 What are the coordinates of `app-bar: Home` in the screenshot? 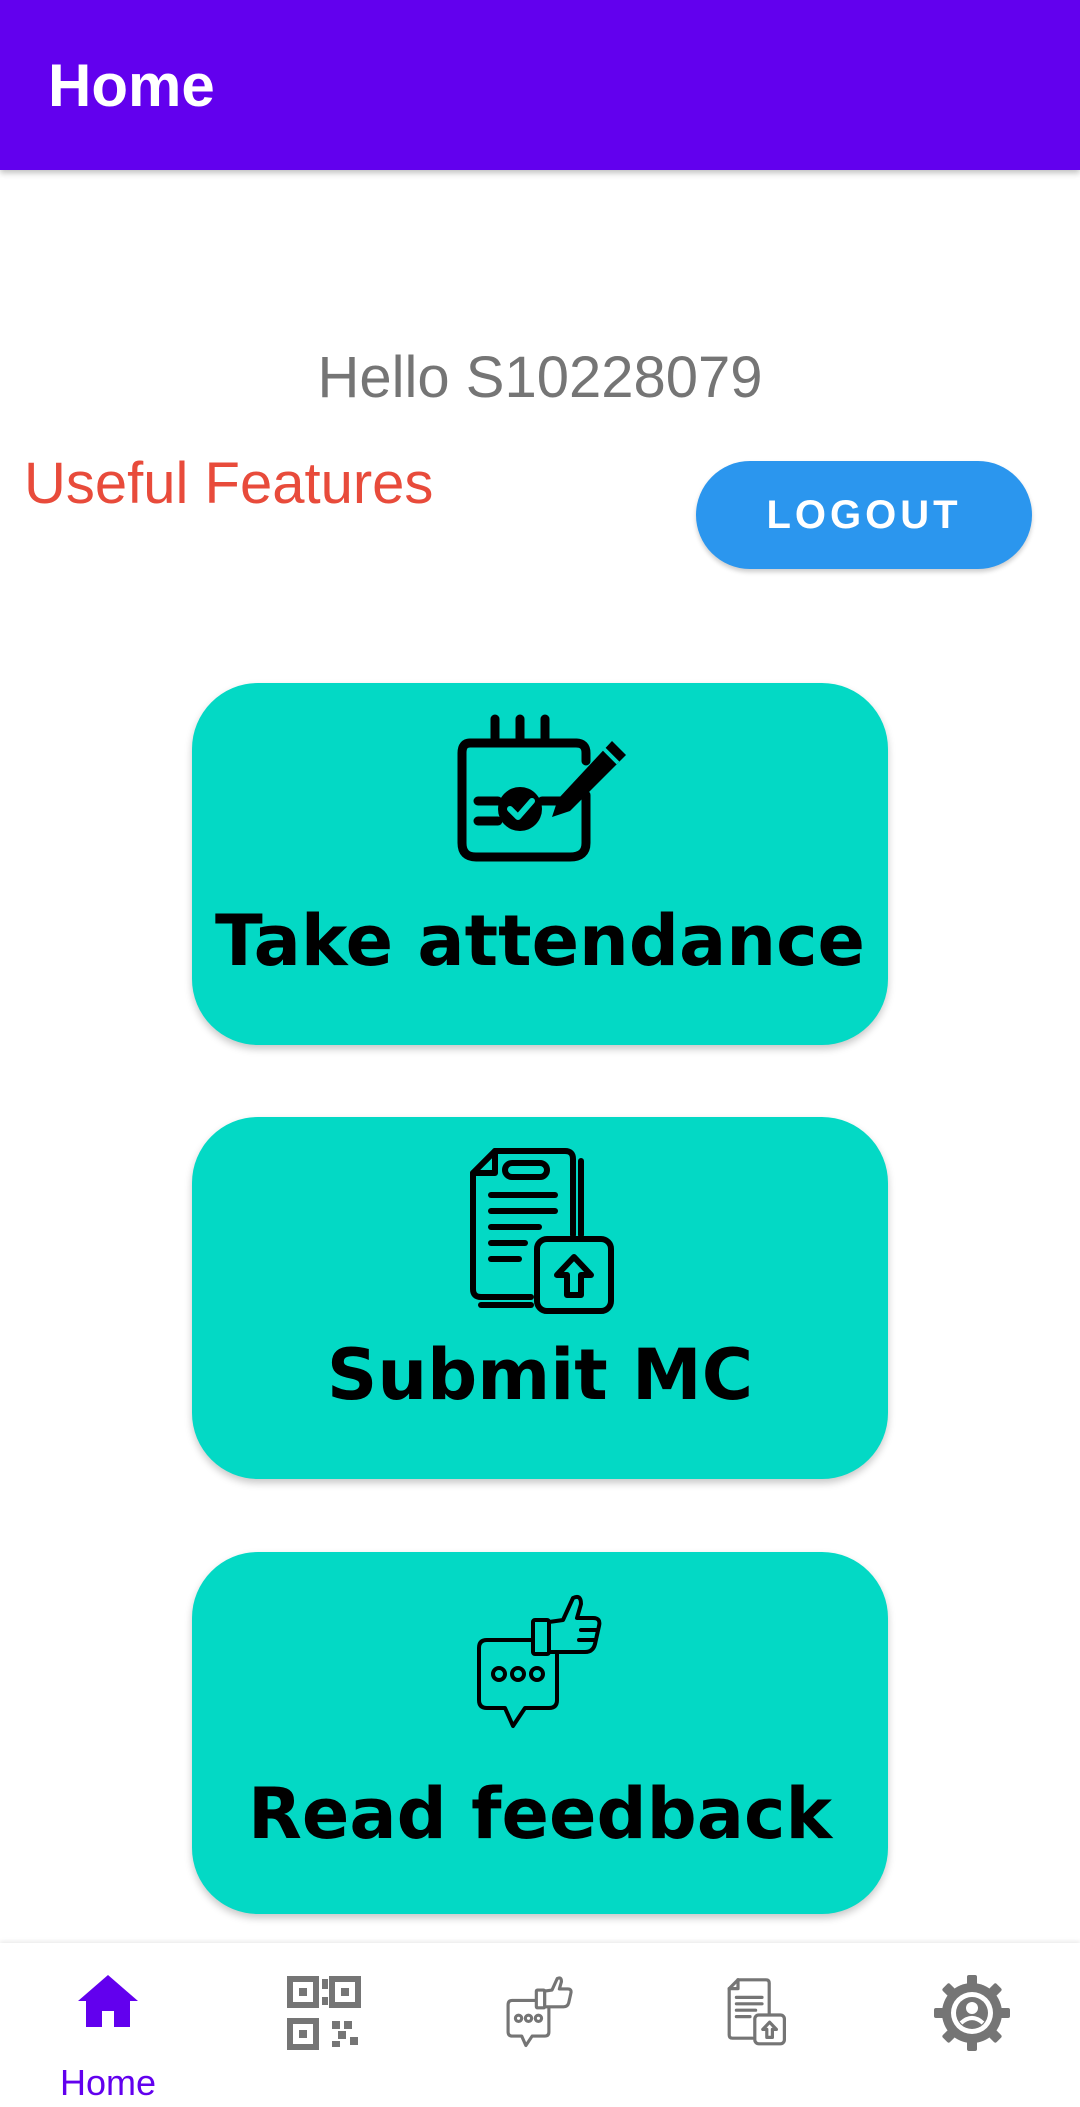 It's located at (540, 85).